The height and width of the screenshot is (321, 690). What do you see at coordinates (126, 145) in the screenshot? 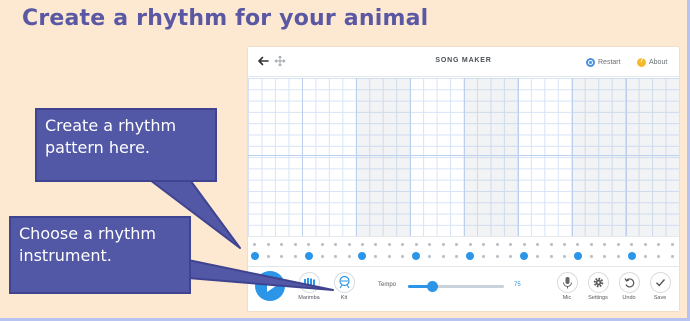
I see `rhythm-callout: Create a rhythm pattern here.` at bounding box center [126, 145].